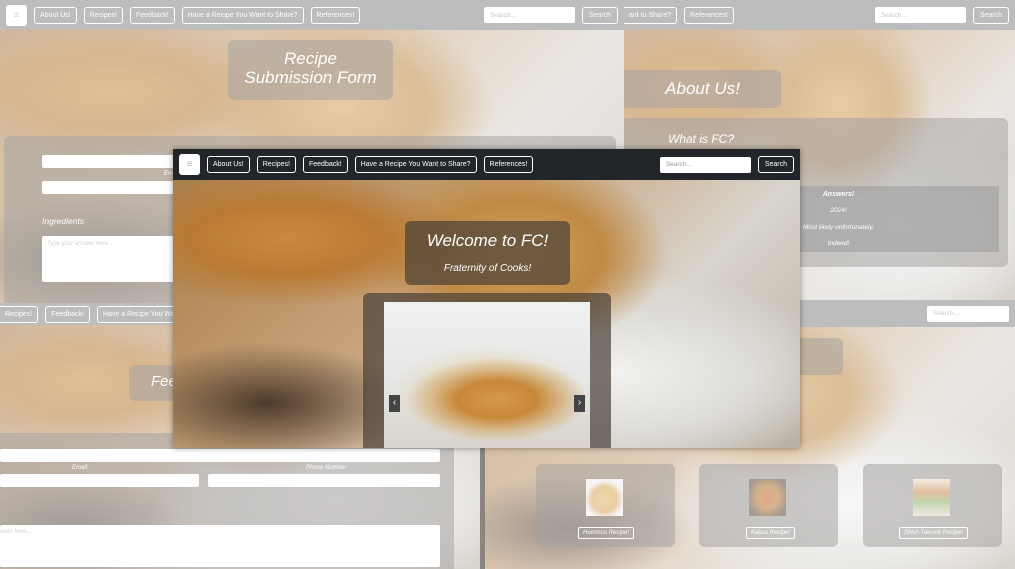 The width and height of the screenshot is (1015, 569). Describe the element at coordinates (394, 403) in the screenshot. I see `carousel-prev-button: ‹` at that location.